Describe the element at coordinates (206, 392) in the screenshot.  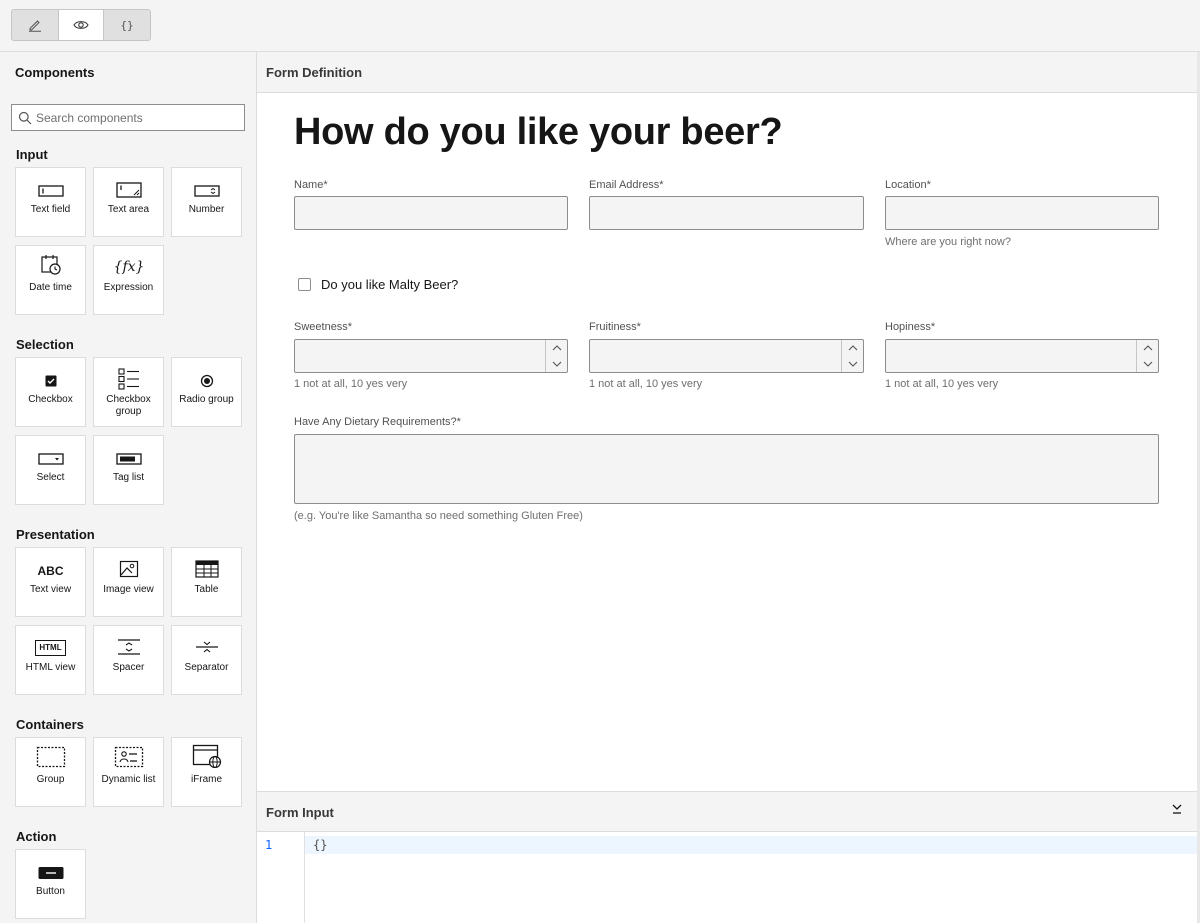
I see `component-radio-group: Radio group` at that location.